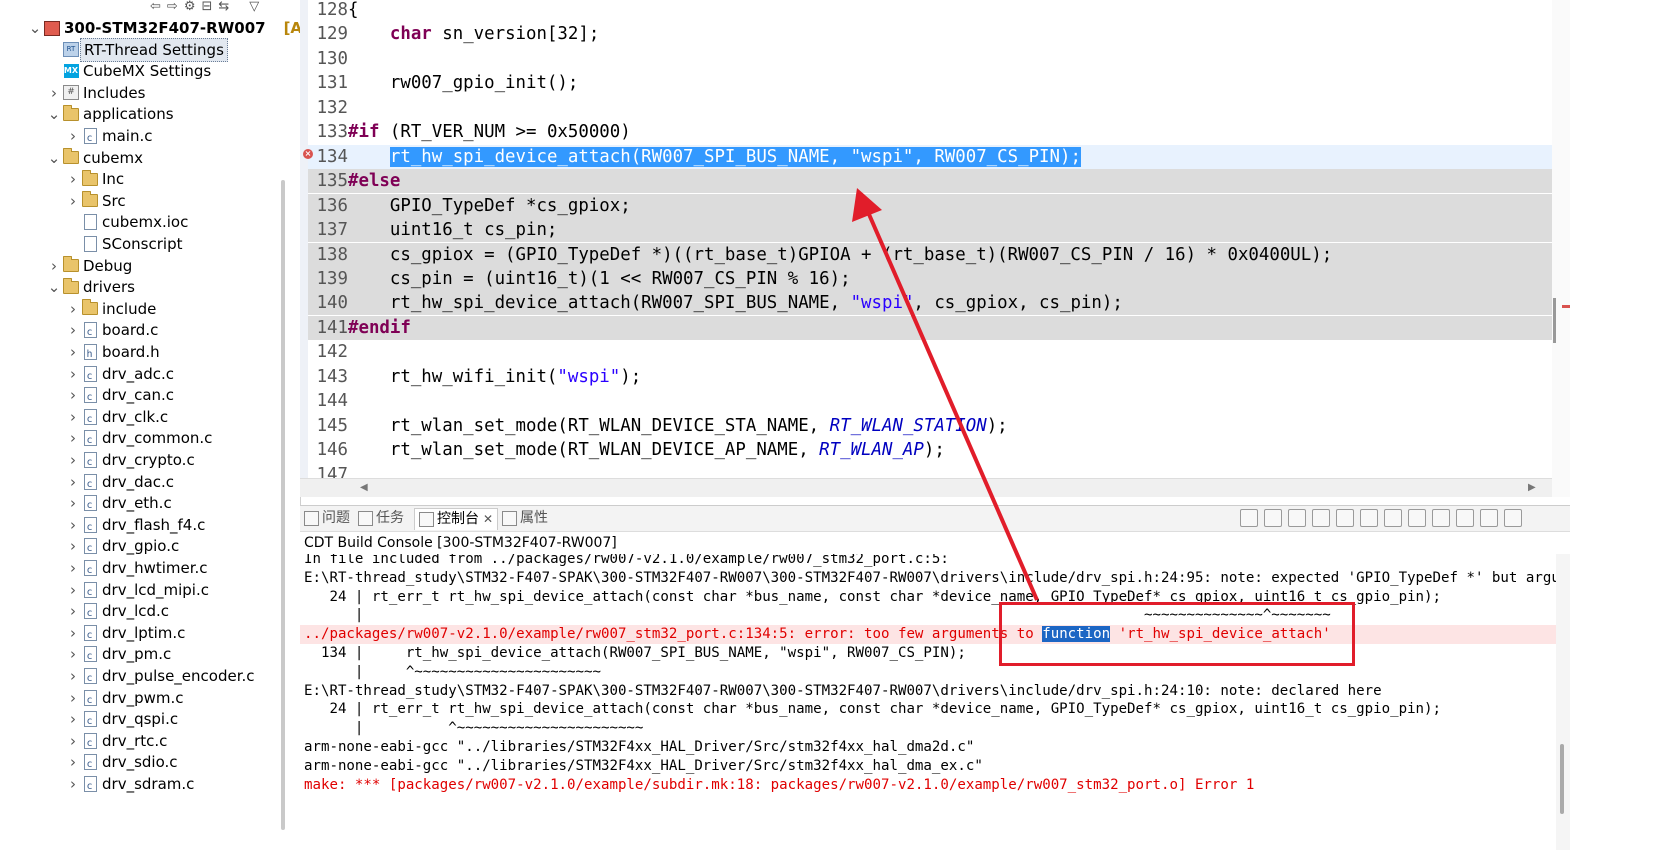 This screenshot has width=1670, height=850. Describe the element at coordinates (130, 785) in the screenshot. I see `tree-item: › drv_sdram.c` at that location.